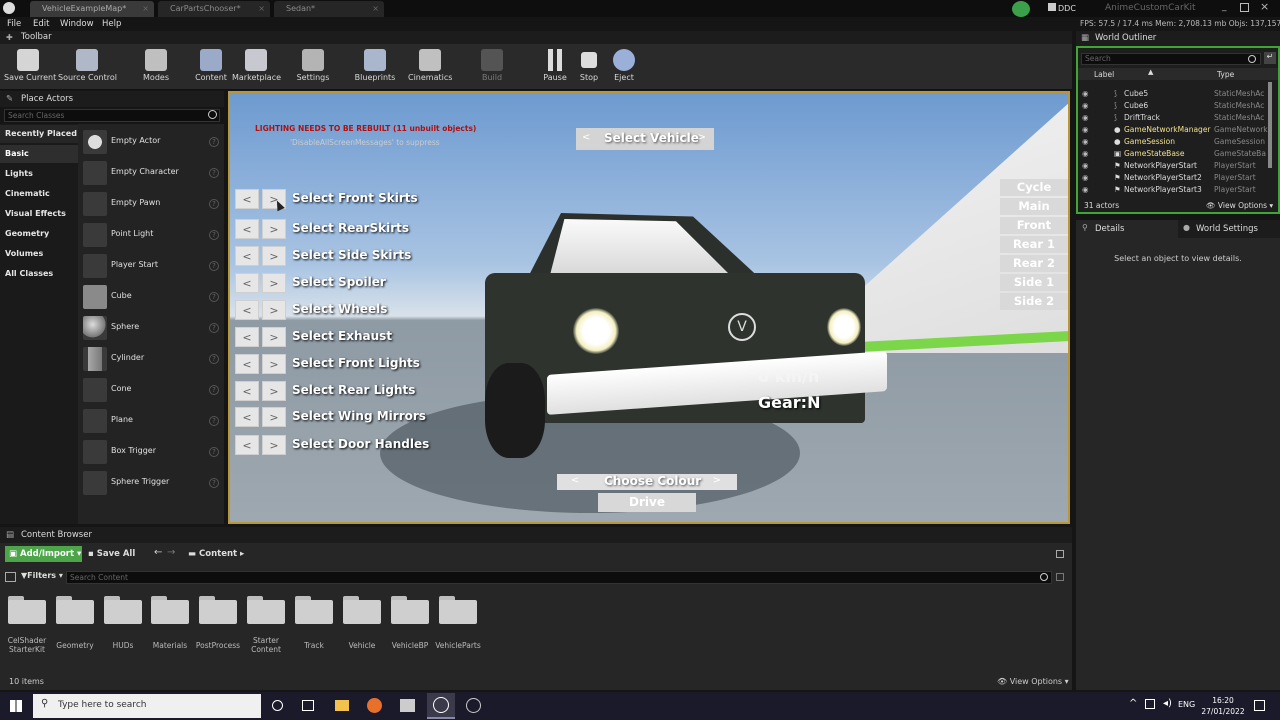  Describe the element at coordinates (274, 391) in the screenshot. I see `next-rear-lights-button: >` at that location.